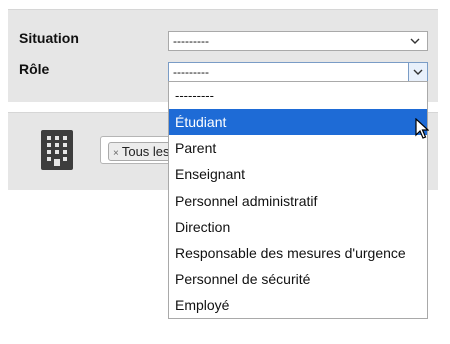  What do you see at coordinates (34, 69) in the screenshot?
I see `role-label: Rôle` at bounding box center [34, 69].